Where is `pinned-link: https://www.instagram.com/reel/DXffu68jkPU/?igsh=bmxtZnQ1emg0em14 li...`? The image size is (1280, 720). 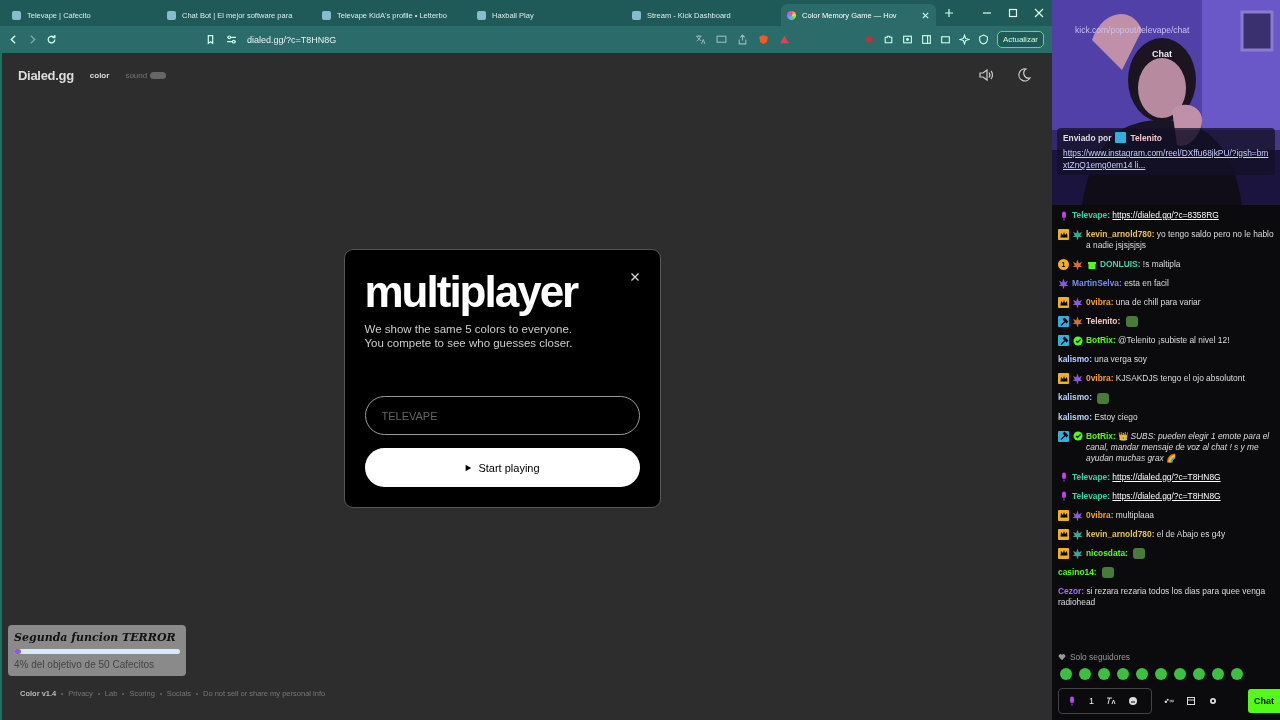 pinned-link: https://www.instagram.com/reel/DXffu68jkPU/?igsh=bmxtZnQ1emg0em14 li... is located at coordinates (1166, 159).